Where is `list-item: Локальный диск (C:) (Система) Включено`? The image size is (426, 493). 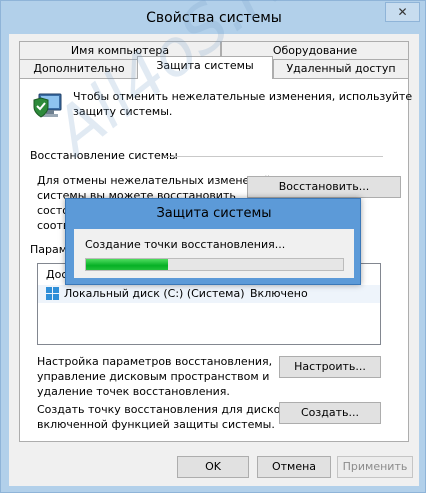
list-item: Локальный диск (C:) (Система) Включено is located at coordinates (209, 294).